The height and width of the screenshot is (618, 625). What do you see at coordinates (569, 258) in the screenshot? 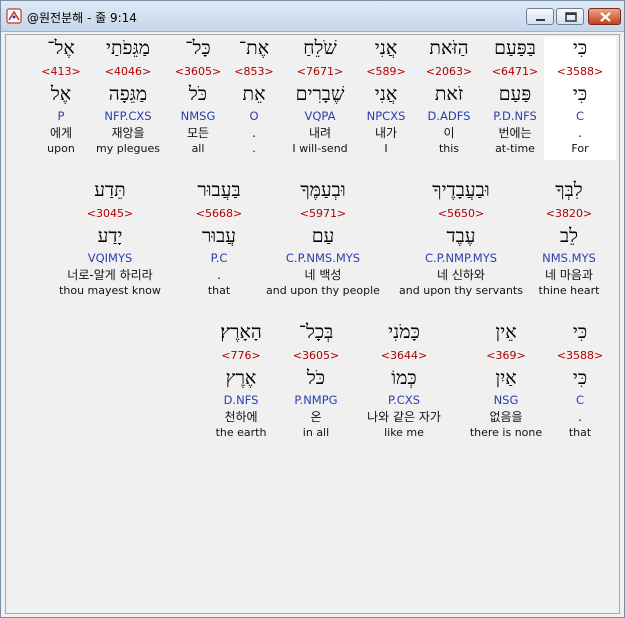
I see `morphology-code: NMS.MYS` at bounding box center [569, 258].